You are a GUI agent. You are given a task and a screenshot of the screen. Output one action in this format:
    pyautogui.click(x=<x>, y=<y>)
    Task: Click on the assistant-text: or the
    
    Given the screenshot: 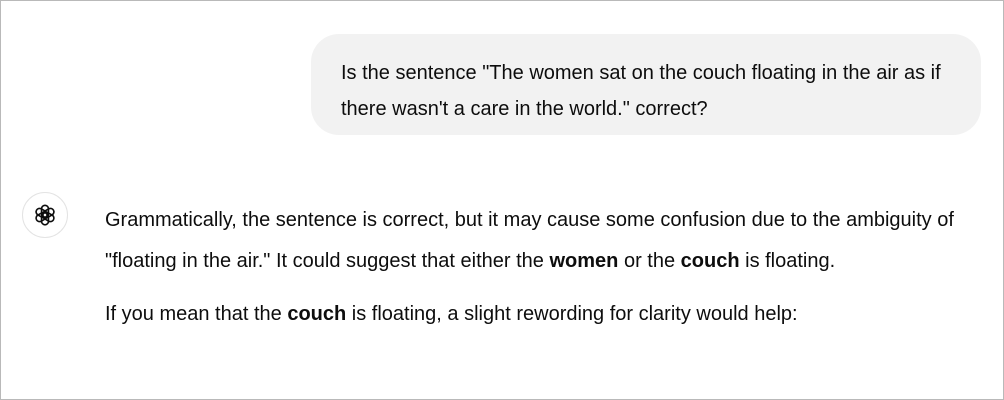 What is the action you would take?
    pyautogui.click(x=649, y=261)
    